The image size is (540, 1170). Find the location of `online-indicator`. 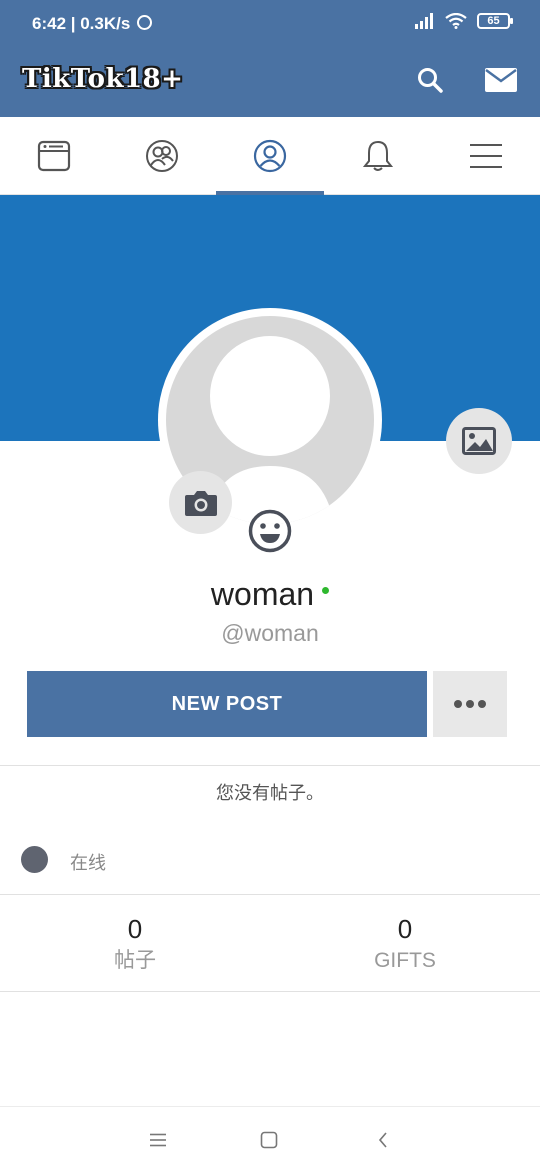

online-indicator is located at coordinates (326, 591).